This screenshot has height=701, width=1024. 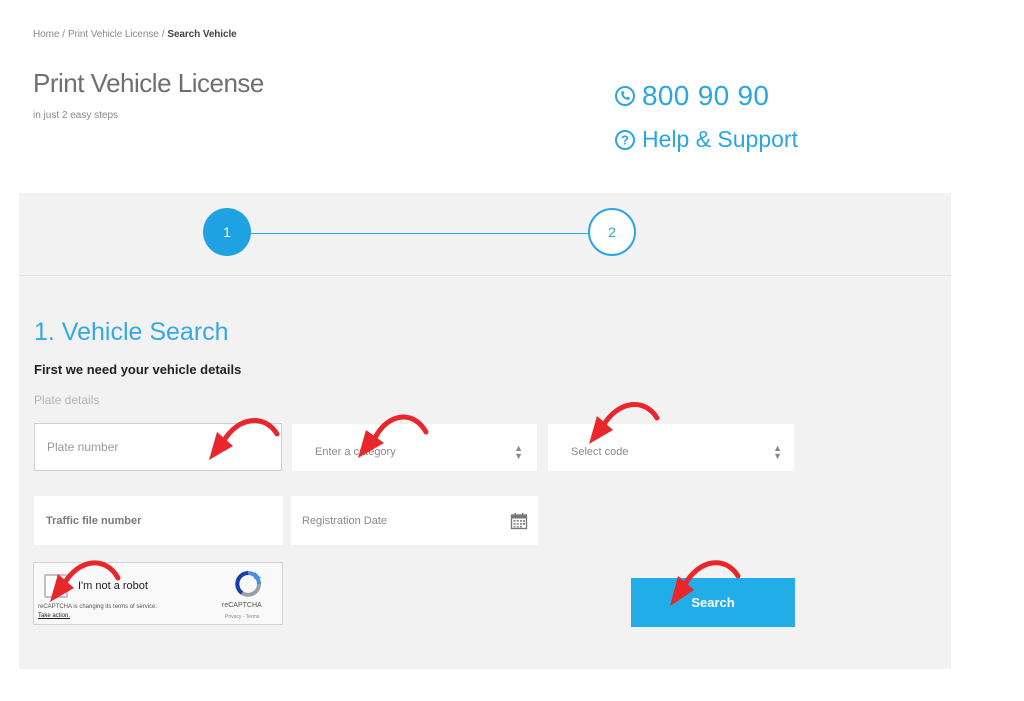 What do you see at coordinates (113, 34) in the screenshot?
I see `breadcrumb-parent: Print Vehicle License` at bounding box center [113, 34].